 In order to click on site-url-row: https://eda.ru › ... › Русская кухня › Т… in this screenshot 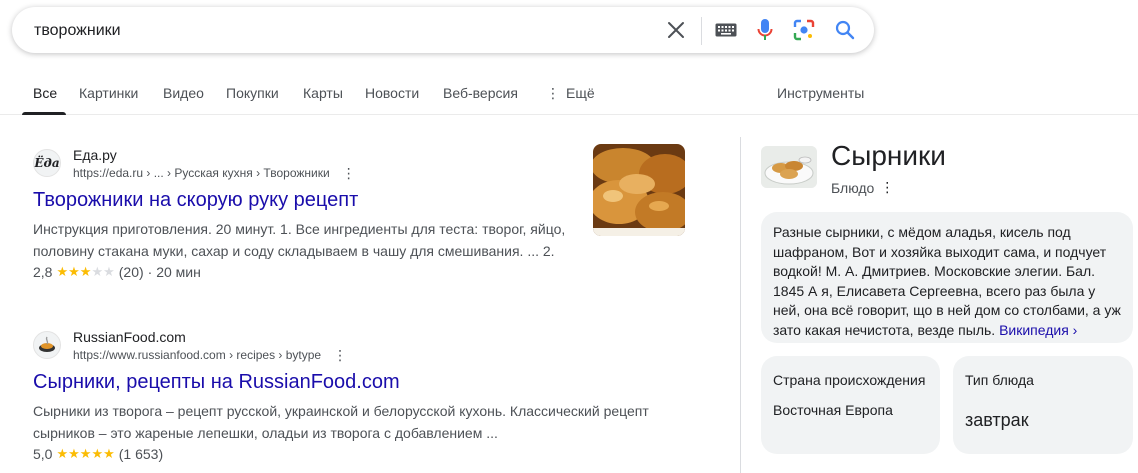, I will do `click(214, 173)`.